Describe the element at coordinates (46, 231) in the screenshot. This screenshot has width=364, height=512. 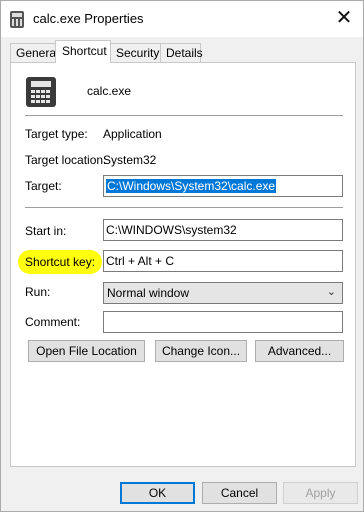
I see `start-in-label: Start in:` at that location.